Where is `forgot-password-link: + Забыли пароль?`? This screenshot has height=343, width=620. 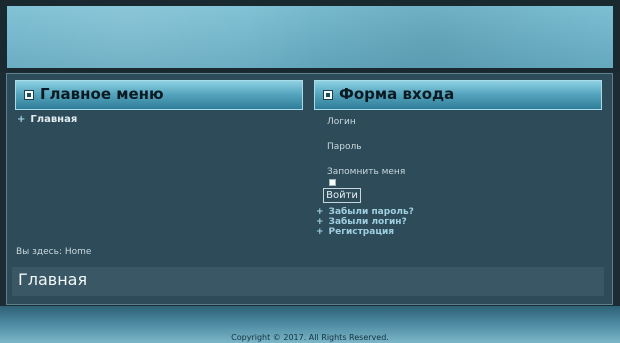
forgot-password-link: + Забыли пароль? is located at coordinates (365, 212).